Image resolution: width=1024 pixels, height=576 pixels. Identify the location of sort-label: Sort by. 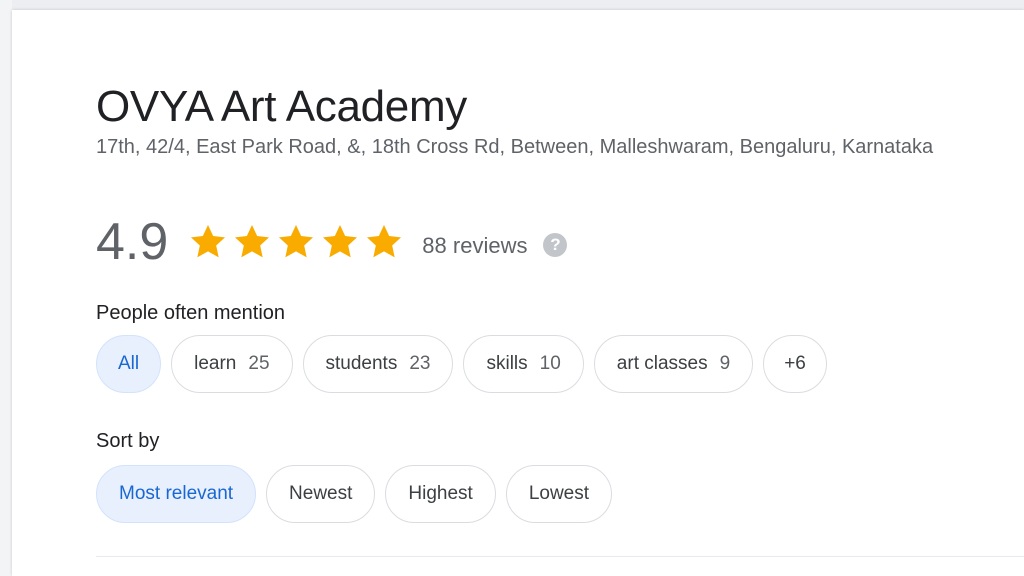
(128, 441).